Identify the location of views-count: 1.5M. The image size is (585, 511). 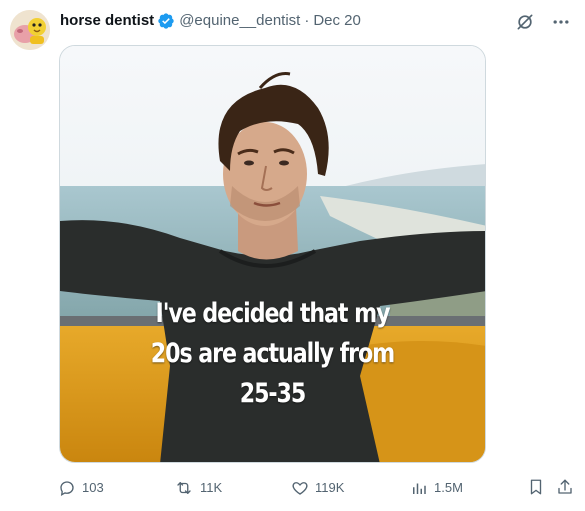
(448, 487).